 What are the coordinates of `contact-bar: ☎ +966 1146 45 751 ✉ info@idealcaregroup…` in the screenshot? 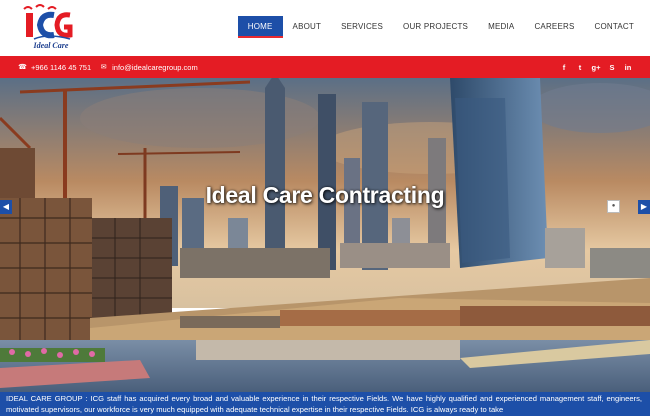 It's located at (325, 67).